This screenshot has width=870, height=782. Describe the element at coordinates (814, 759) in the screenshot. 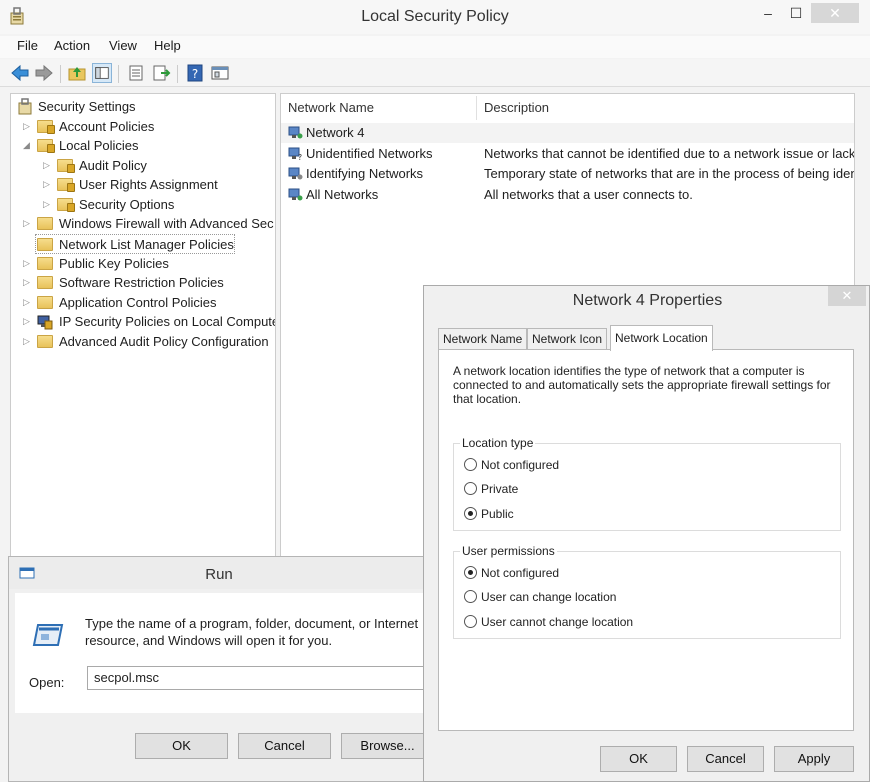

I see `properties-apply-button: Apply` at that location.